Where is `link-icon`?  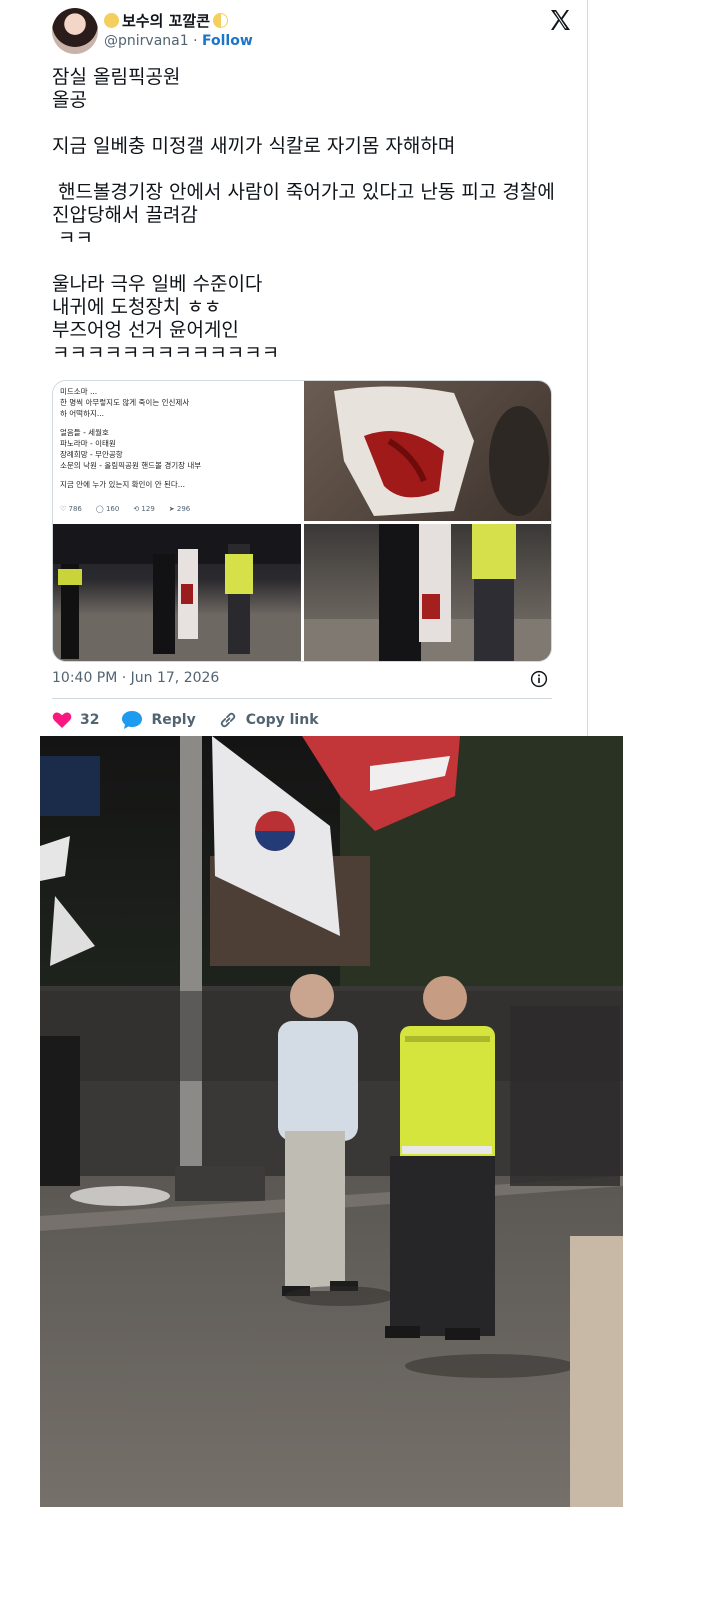 link-icon is located at coordinates (227, 720).